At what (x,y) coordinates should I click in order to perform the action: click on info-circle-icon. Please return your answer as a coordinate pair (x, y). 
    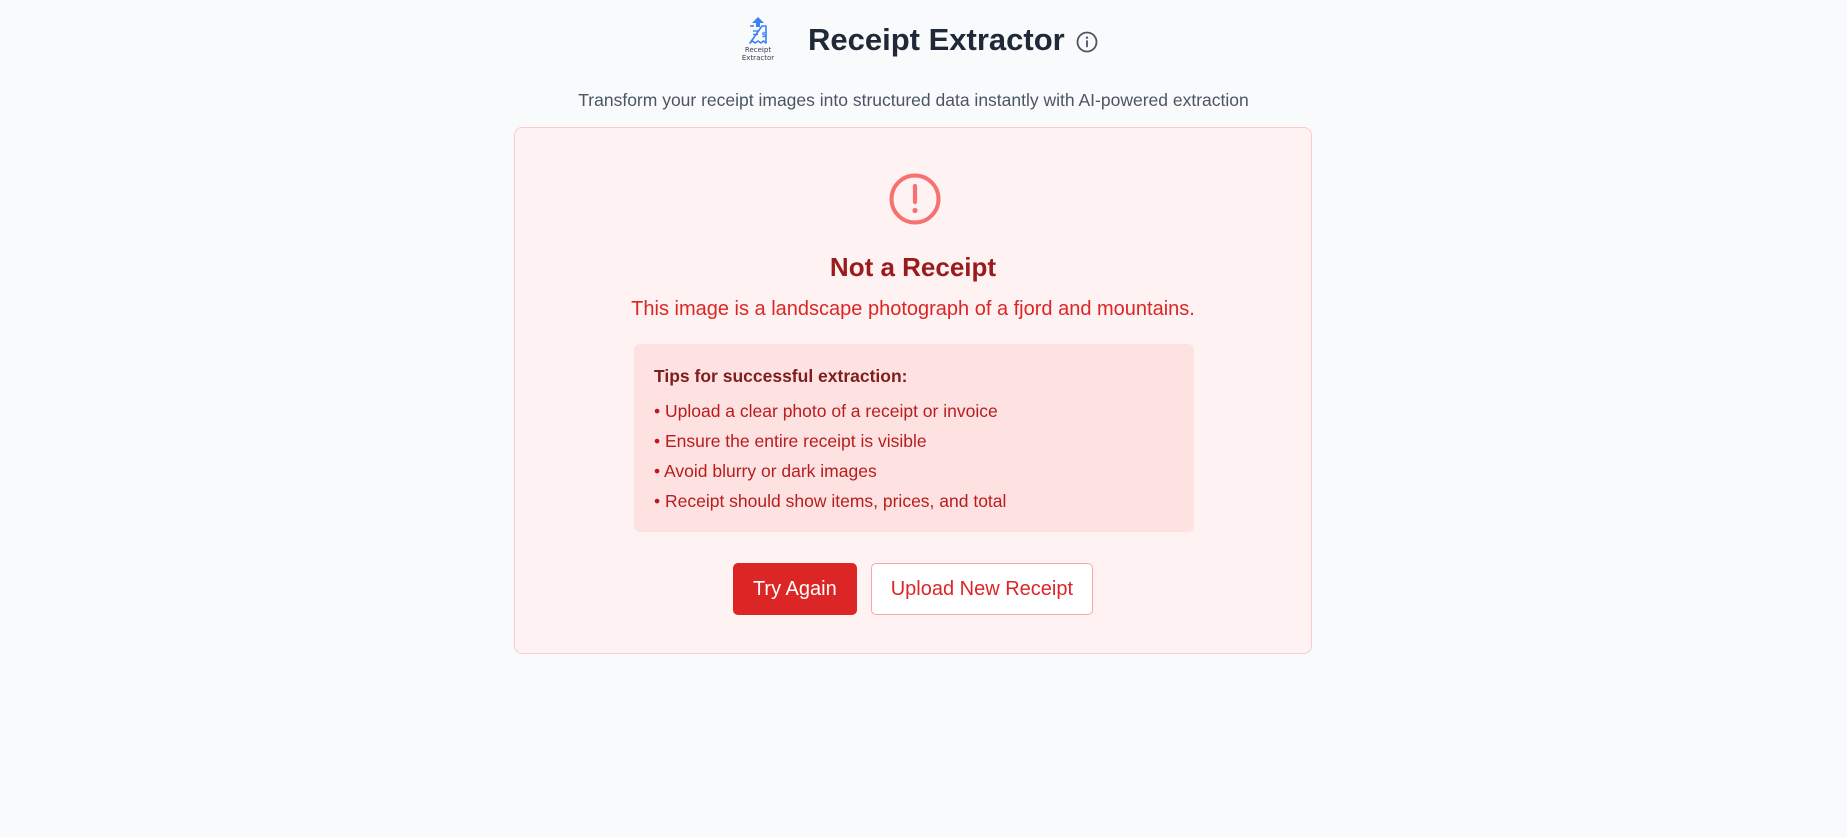
    Looking at the image, I should click on (1087, 42).